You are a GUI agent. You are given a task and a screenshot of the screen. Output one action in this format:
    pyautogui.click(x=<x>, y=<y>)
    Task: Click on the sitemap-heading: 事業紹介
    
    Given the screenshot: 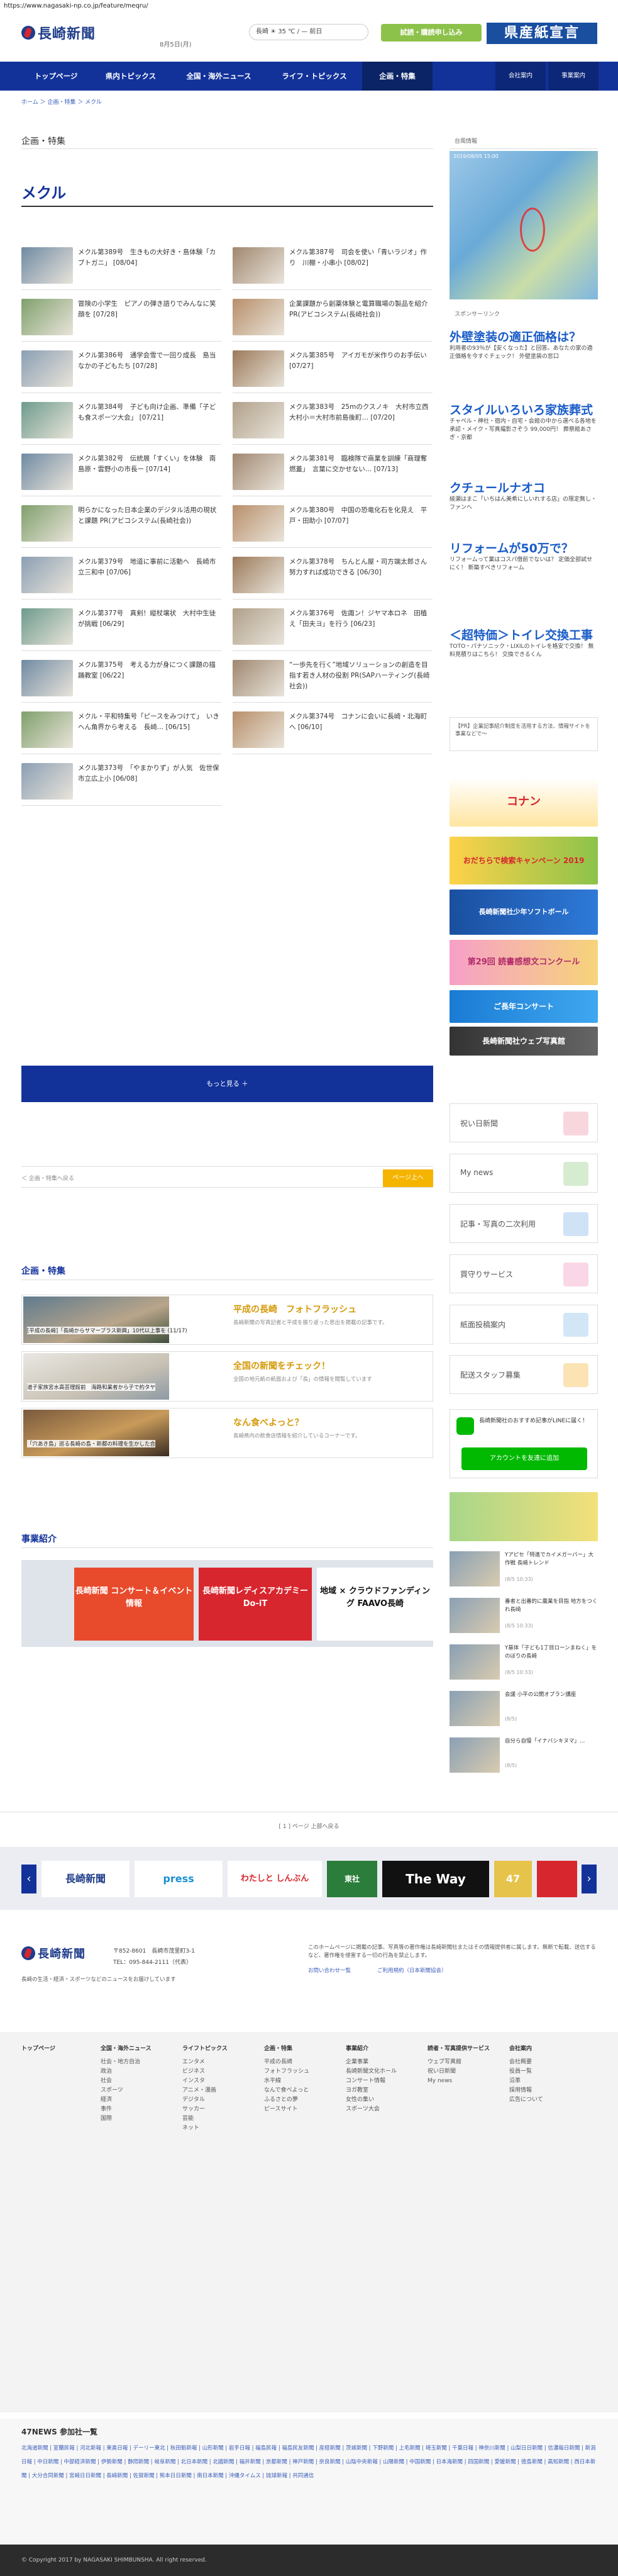 What is the action you would take?
    pyautogui.click(x=371, y=2049)
    